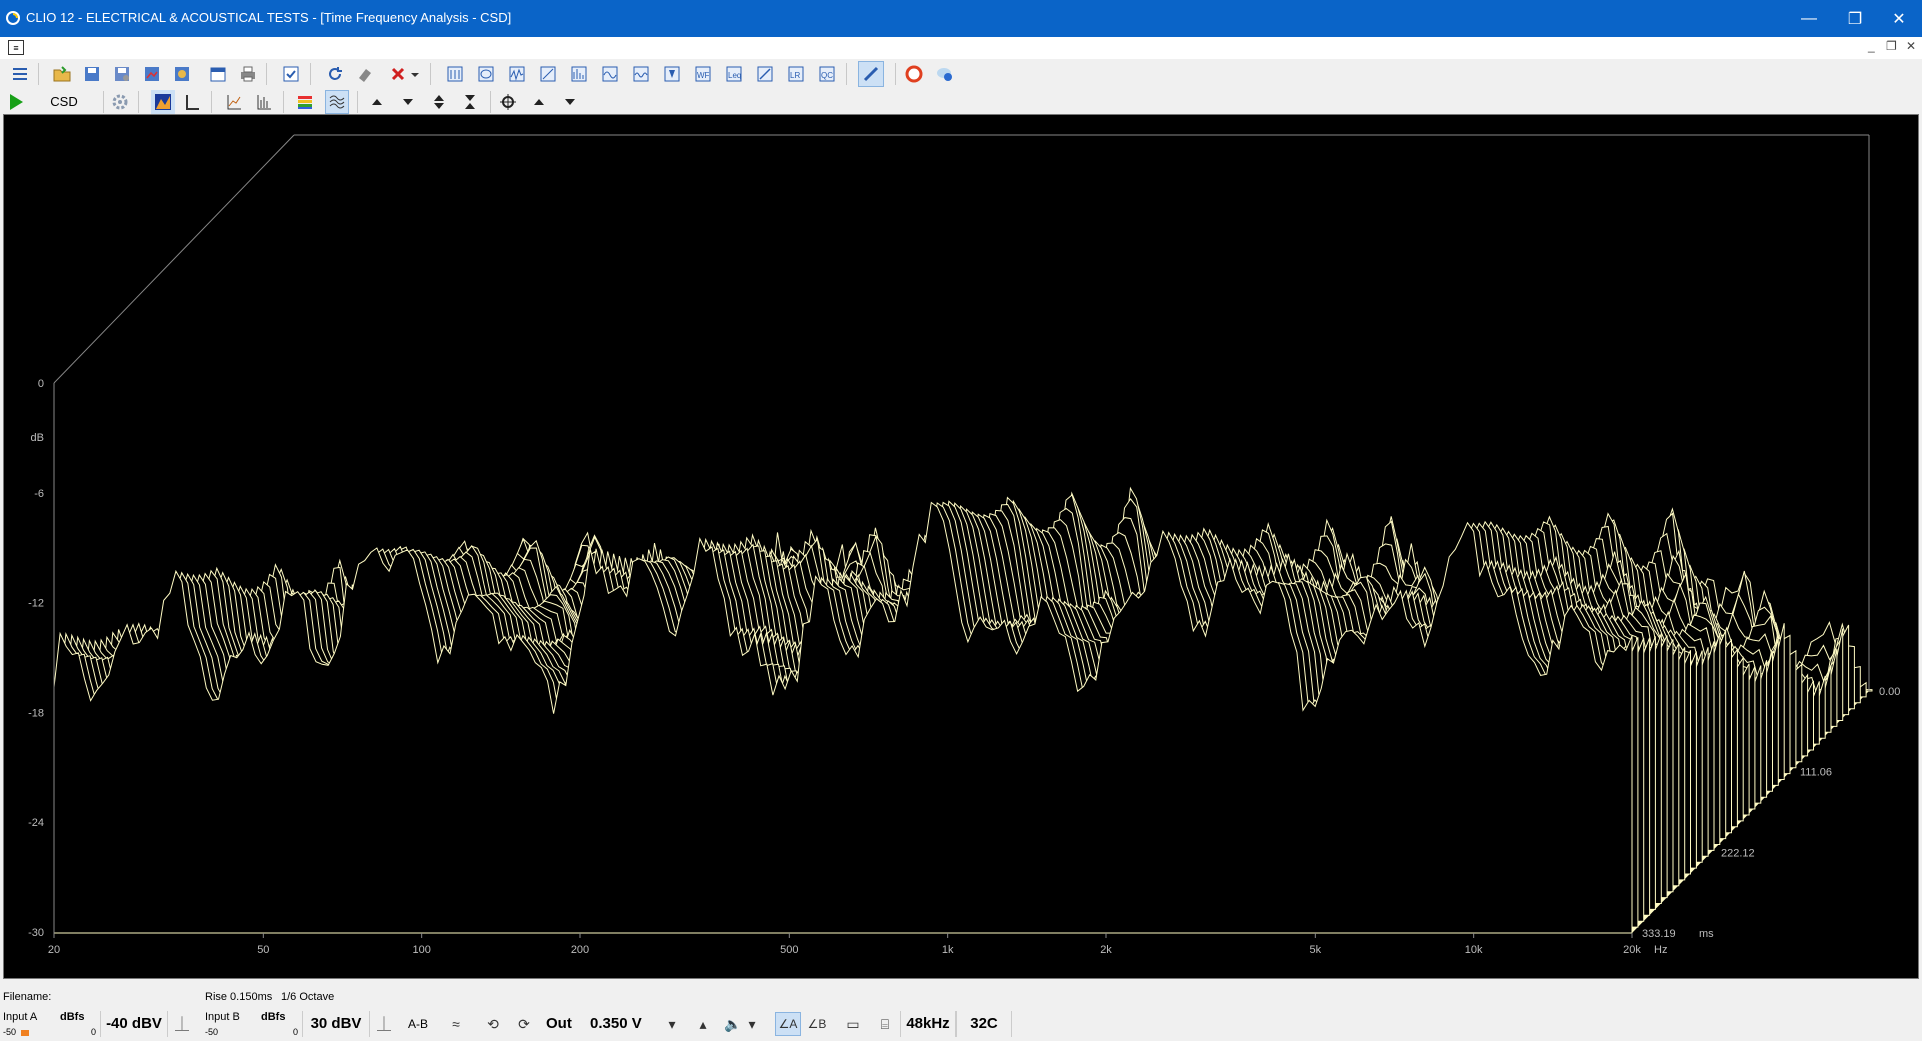 Image resolution: width=1922 pixels, height=1041 pixels. What do you see at coordinates (548, 74) in the screenshot?
I see `sinusoidal-icon` at bounding box center [548, 74].